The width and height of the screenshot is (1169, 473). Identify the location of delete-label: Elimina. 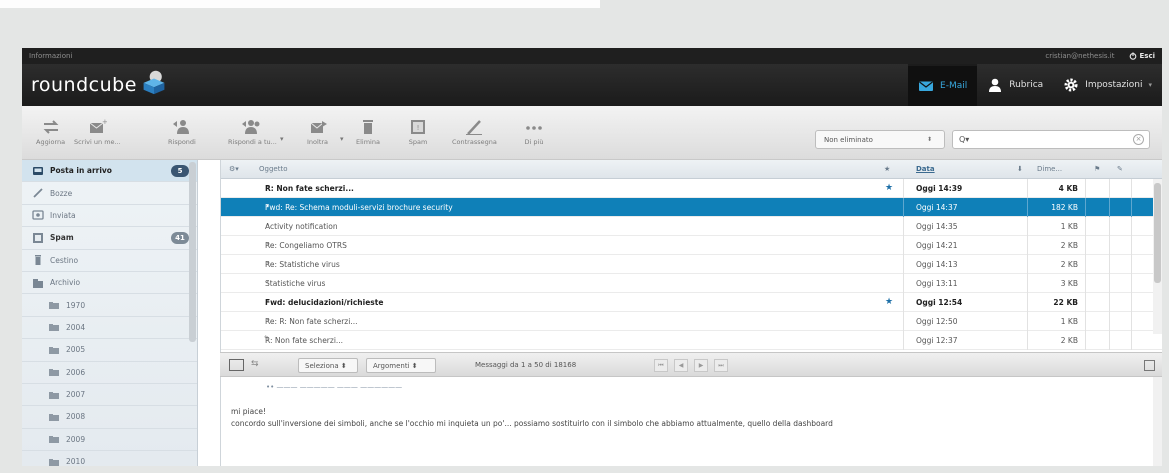
(368, 142).